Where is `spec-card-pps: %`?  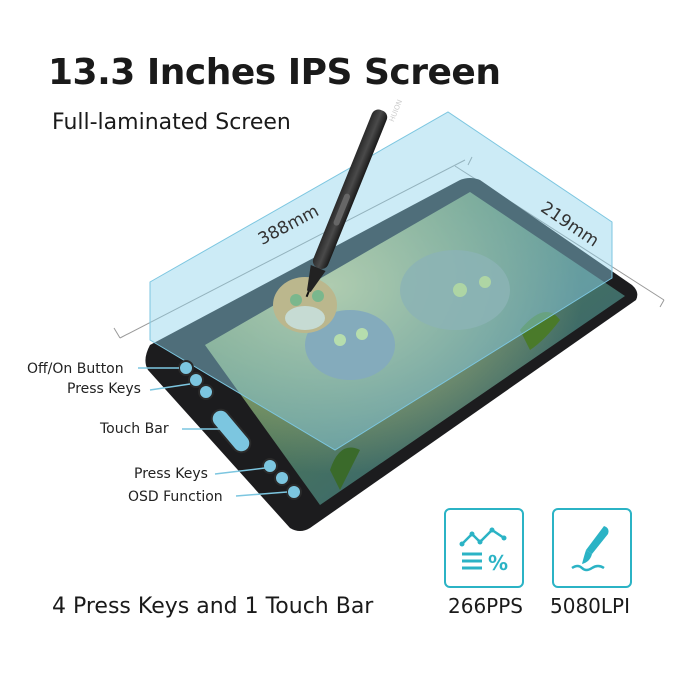
spec-card-pps: % is located at coordinates (484, 548).